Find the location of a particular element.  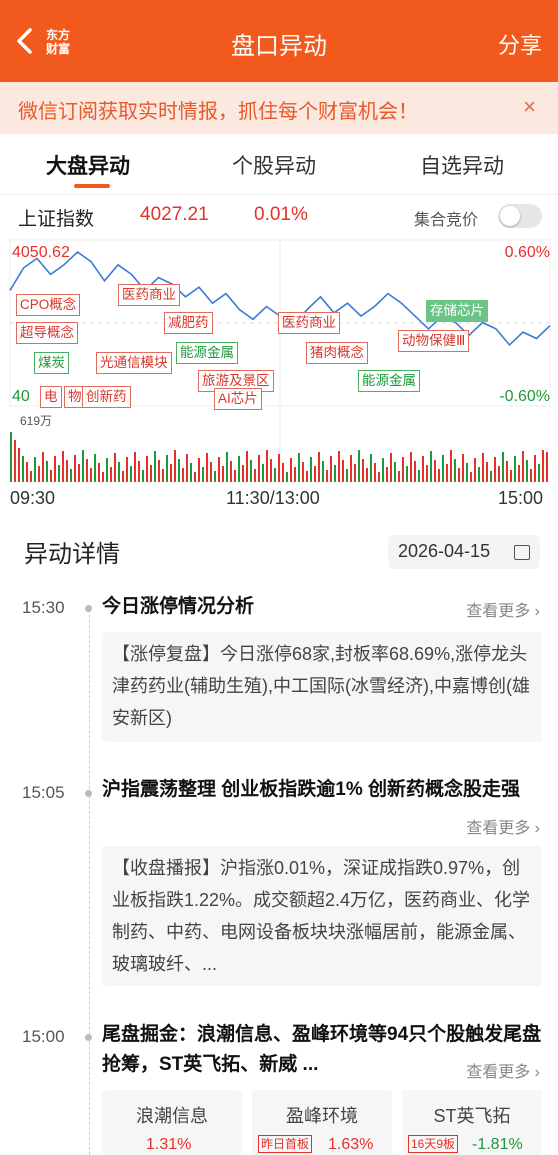

tab-market-movement: 大盘异动 is located at coordinates (88, 165).